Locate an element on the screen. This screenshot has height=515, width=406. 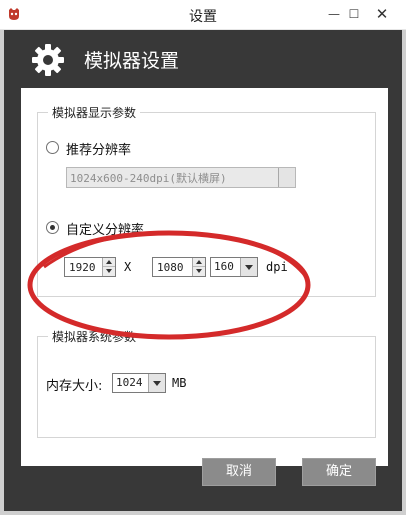
window-titlebar: 设置 — ☐ ✕ is located at coordinates (203, 15).